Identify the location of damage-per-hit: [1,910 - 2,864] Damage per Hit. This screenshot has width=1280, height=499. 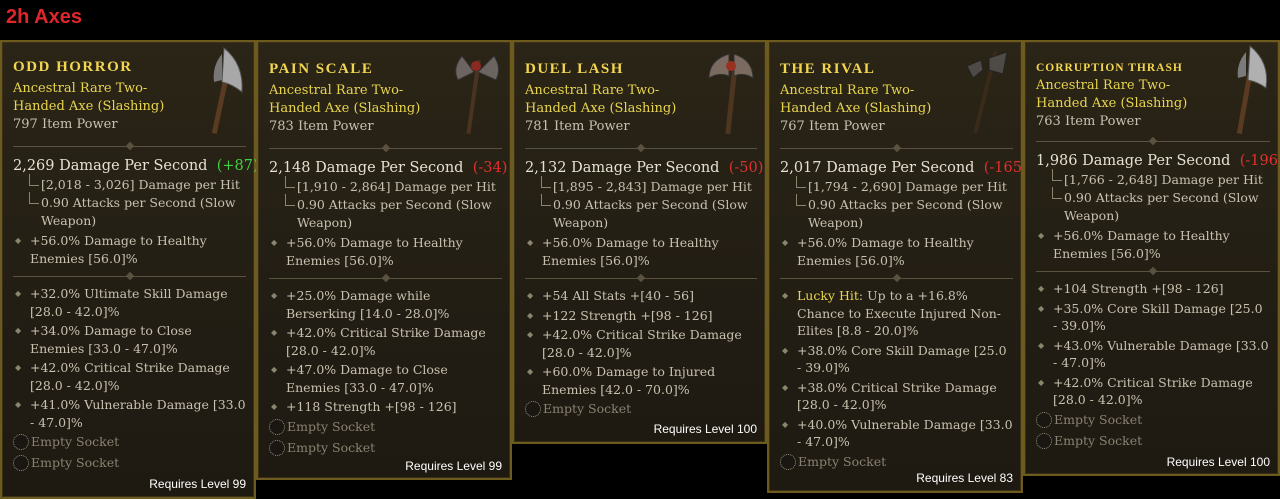
(385, 186).